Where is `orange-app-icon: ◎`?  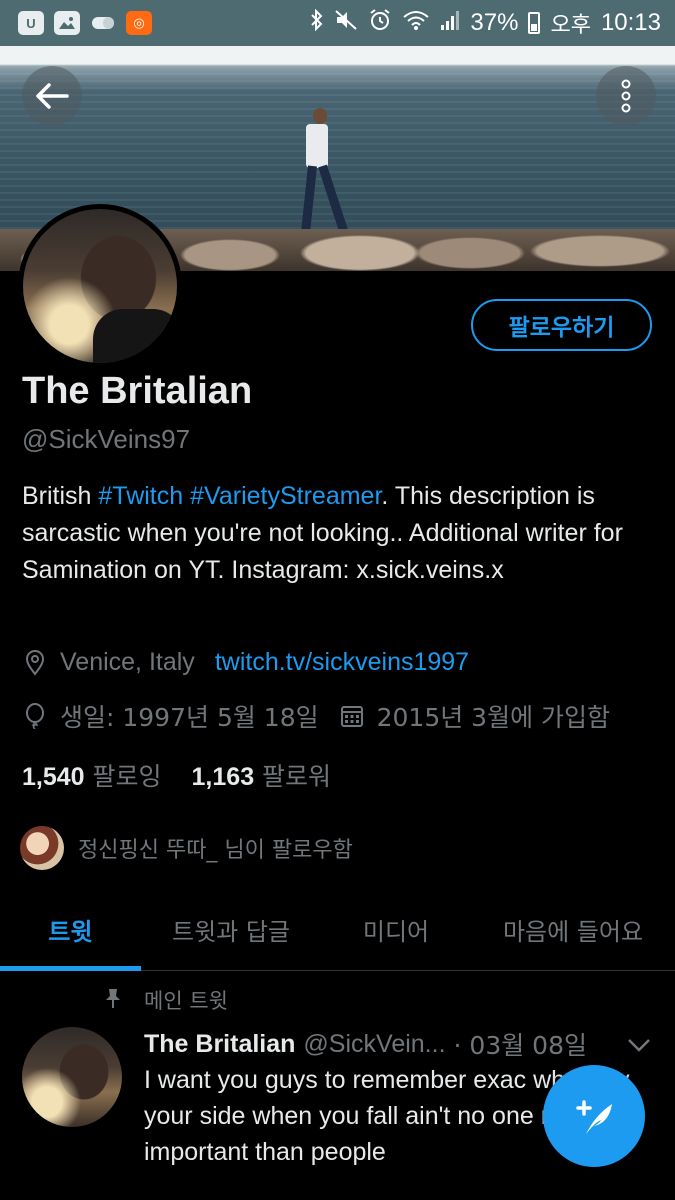
orange-app-icon: ◎ is located at coordinates (139, 23).